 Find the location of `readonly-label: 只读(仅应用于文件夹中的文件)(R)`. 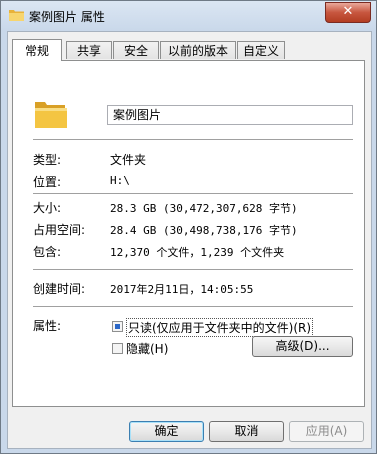

readonly-label: 只读(仅应用于文件夹中的文件)(R) is located at coordinates (220, 327).